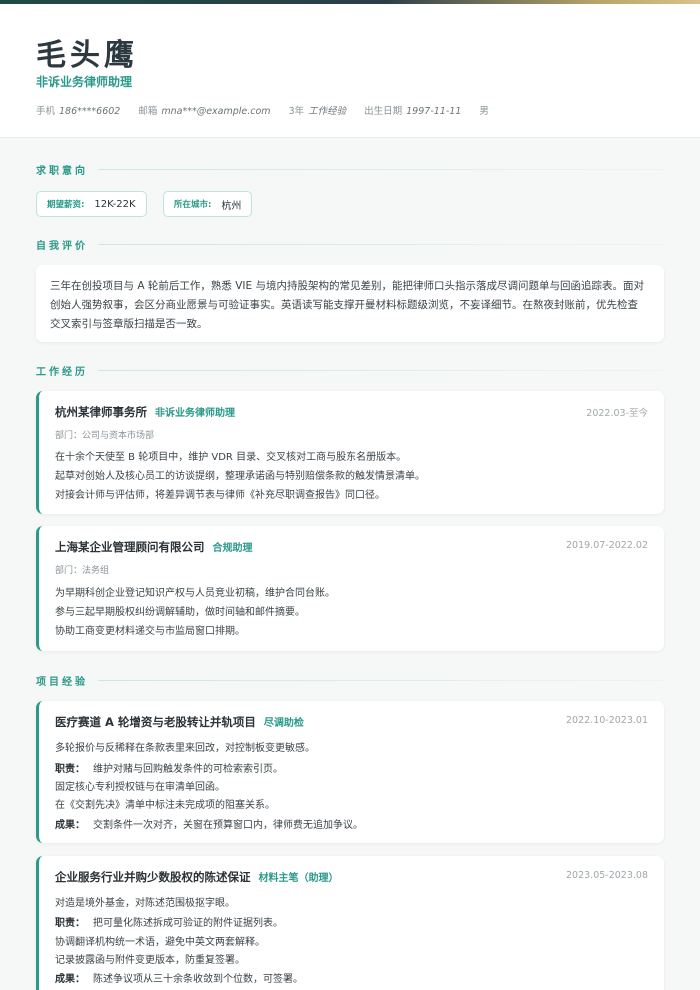  What do you see at coordinates (148, 111) in the screenshot?
I see `email-label: 邮箱` at bounding box center [148, 111].